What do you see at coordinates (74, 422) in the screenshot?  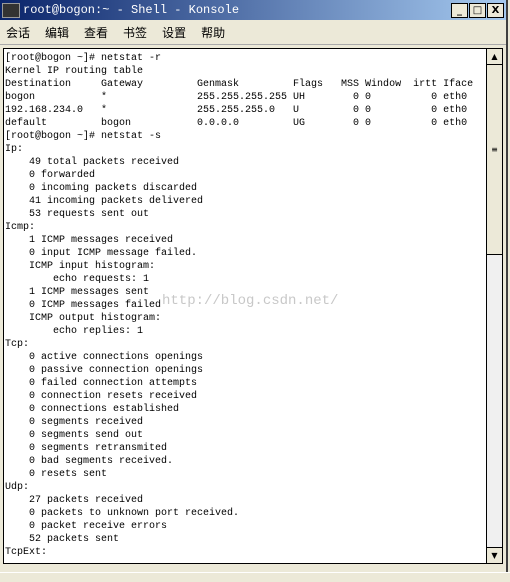 I see `terminal-line: 0 segments received` at bounding box center [74, 422].